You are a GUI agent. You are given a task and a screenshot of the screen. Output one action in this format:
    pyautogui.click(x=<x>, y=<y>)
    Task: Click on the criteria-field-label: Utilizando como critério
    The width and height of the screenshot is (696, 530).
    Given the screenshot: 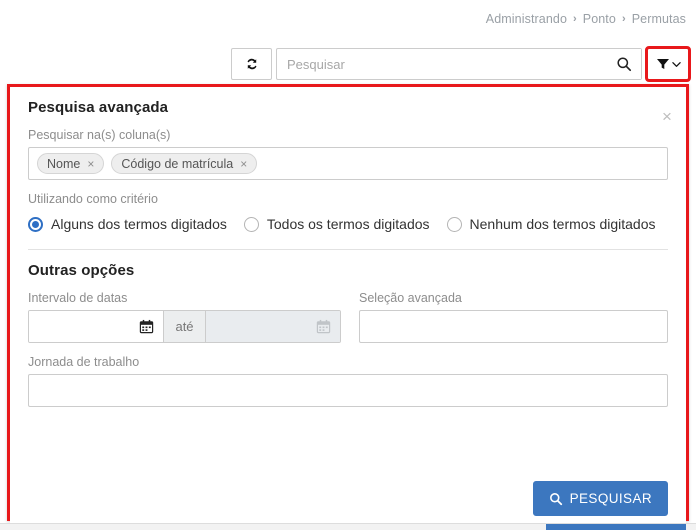 What is the action you would take?
    pyautogui.click(x=93, y=199)
    